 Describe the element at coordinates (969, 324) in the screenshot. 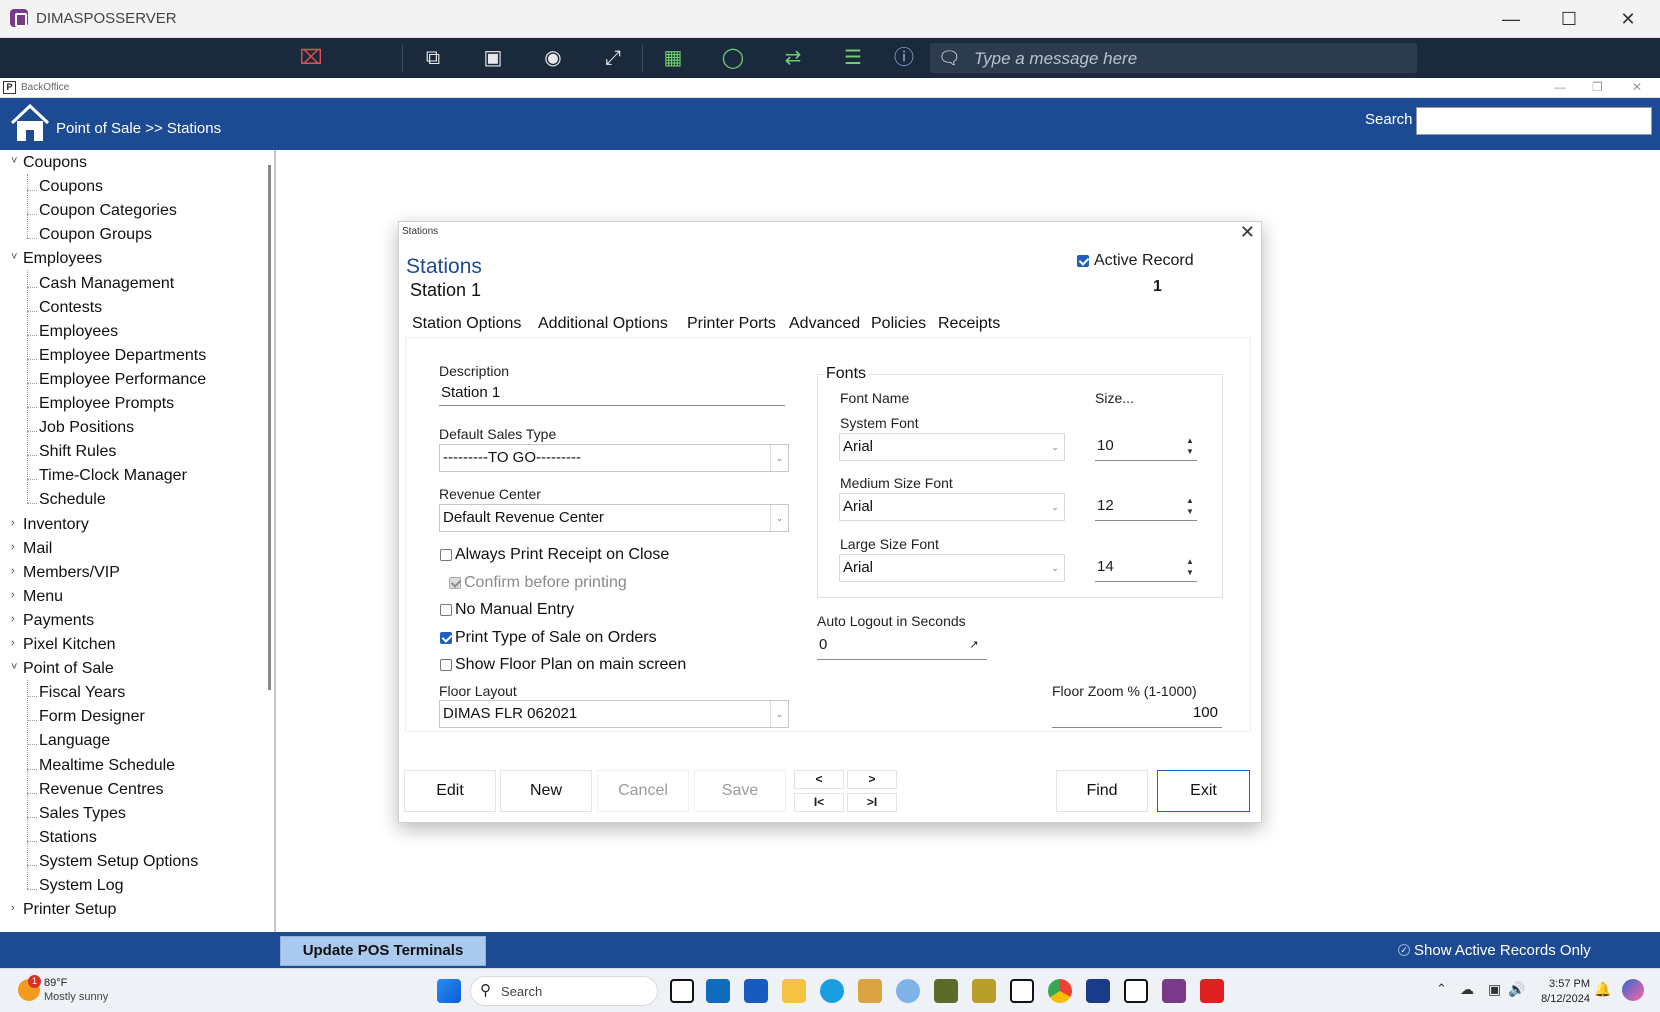

I see `tab-receipts: Receipts` at that location.